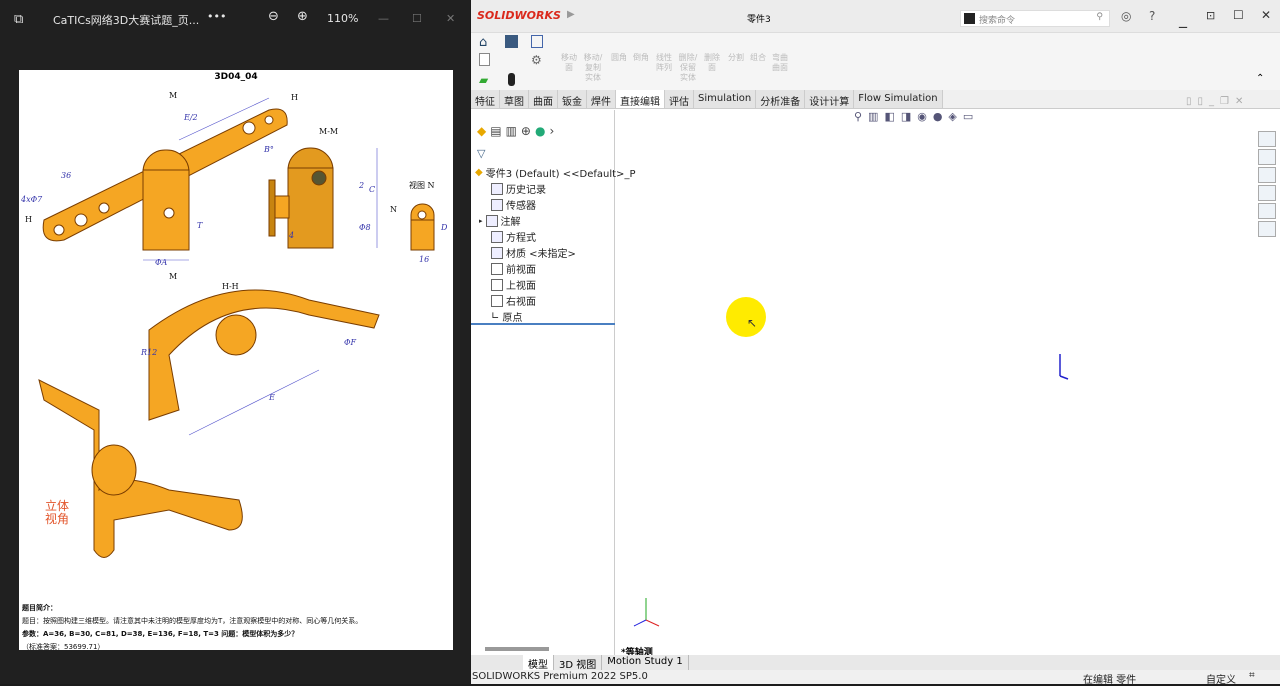 The height and width of the screenshot is (686, 1280). What do you see at coordinates (365, 227) in the screenshot?
I see `dim-8: Φ8` at bounding box center [365, 227].